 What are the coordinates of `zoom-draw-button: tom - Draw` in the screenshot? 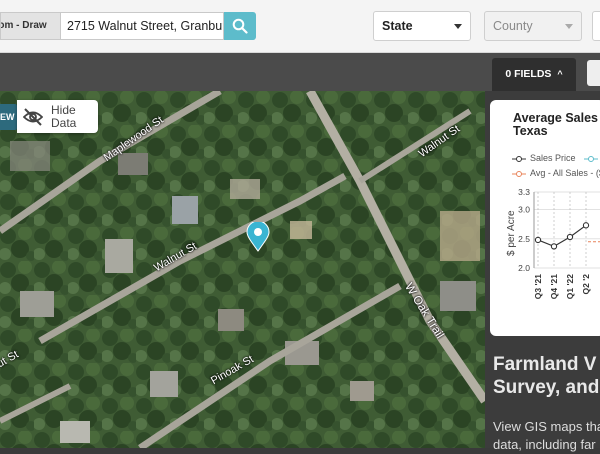 It's located at (30, 26).